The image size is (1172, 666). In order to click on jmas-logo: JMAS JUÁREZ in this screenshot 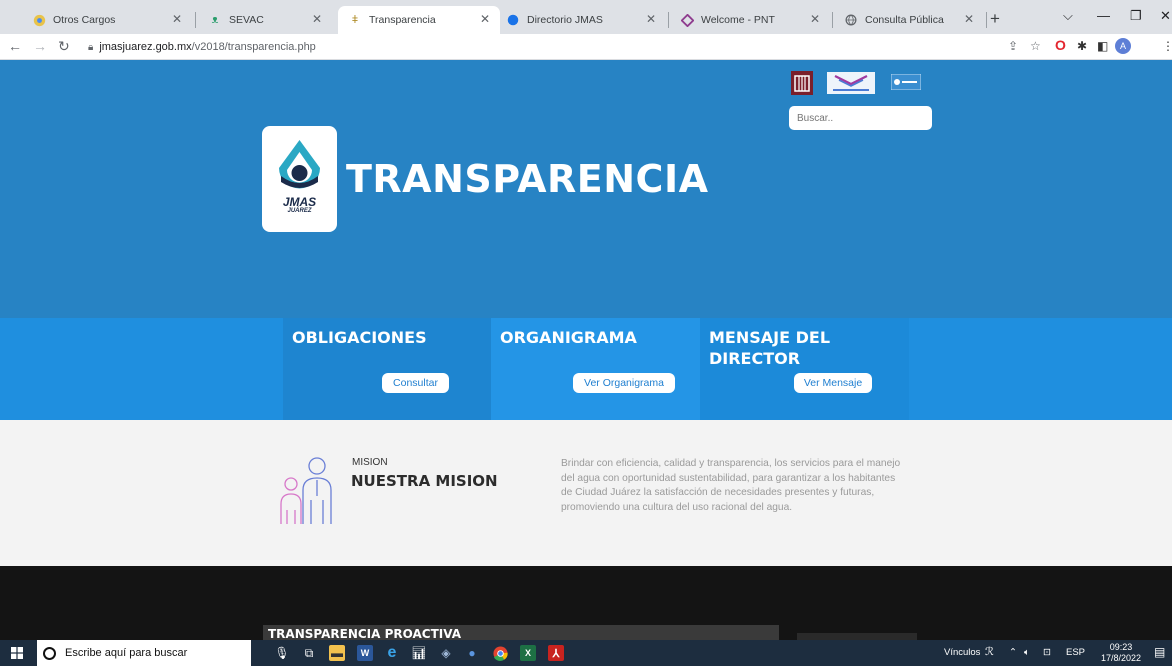, I will do `click(299, 179)`.